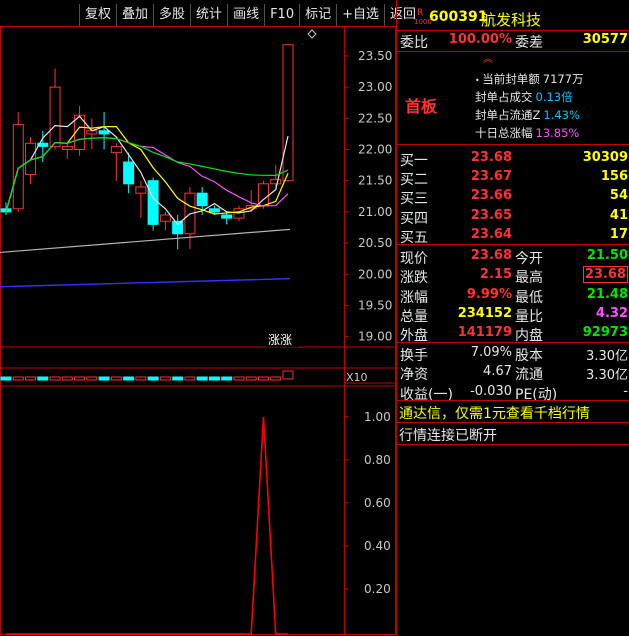 Image resolution: width=629 pixels, height=636 pixels. What do you see at coordinates (607, 294) in the screenshot?
I see `quote-row-v2: 21.48` at bounding box center [607, 294].